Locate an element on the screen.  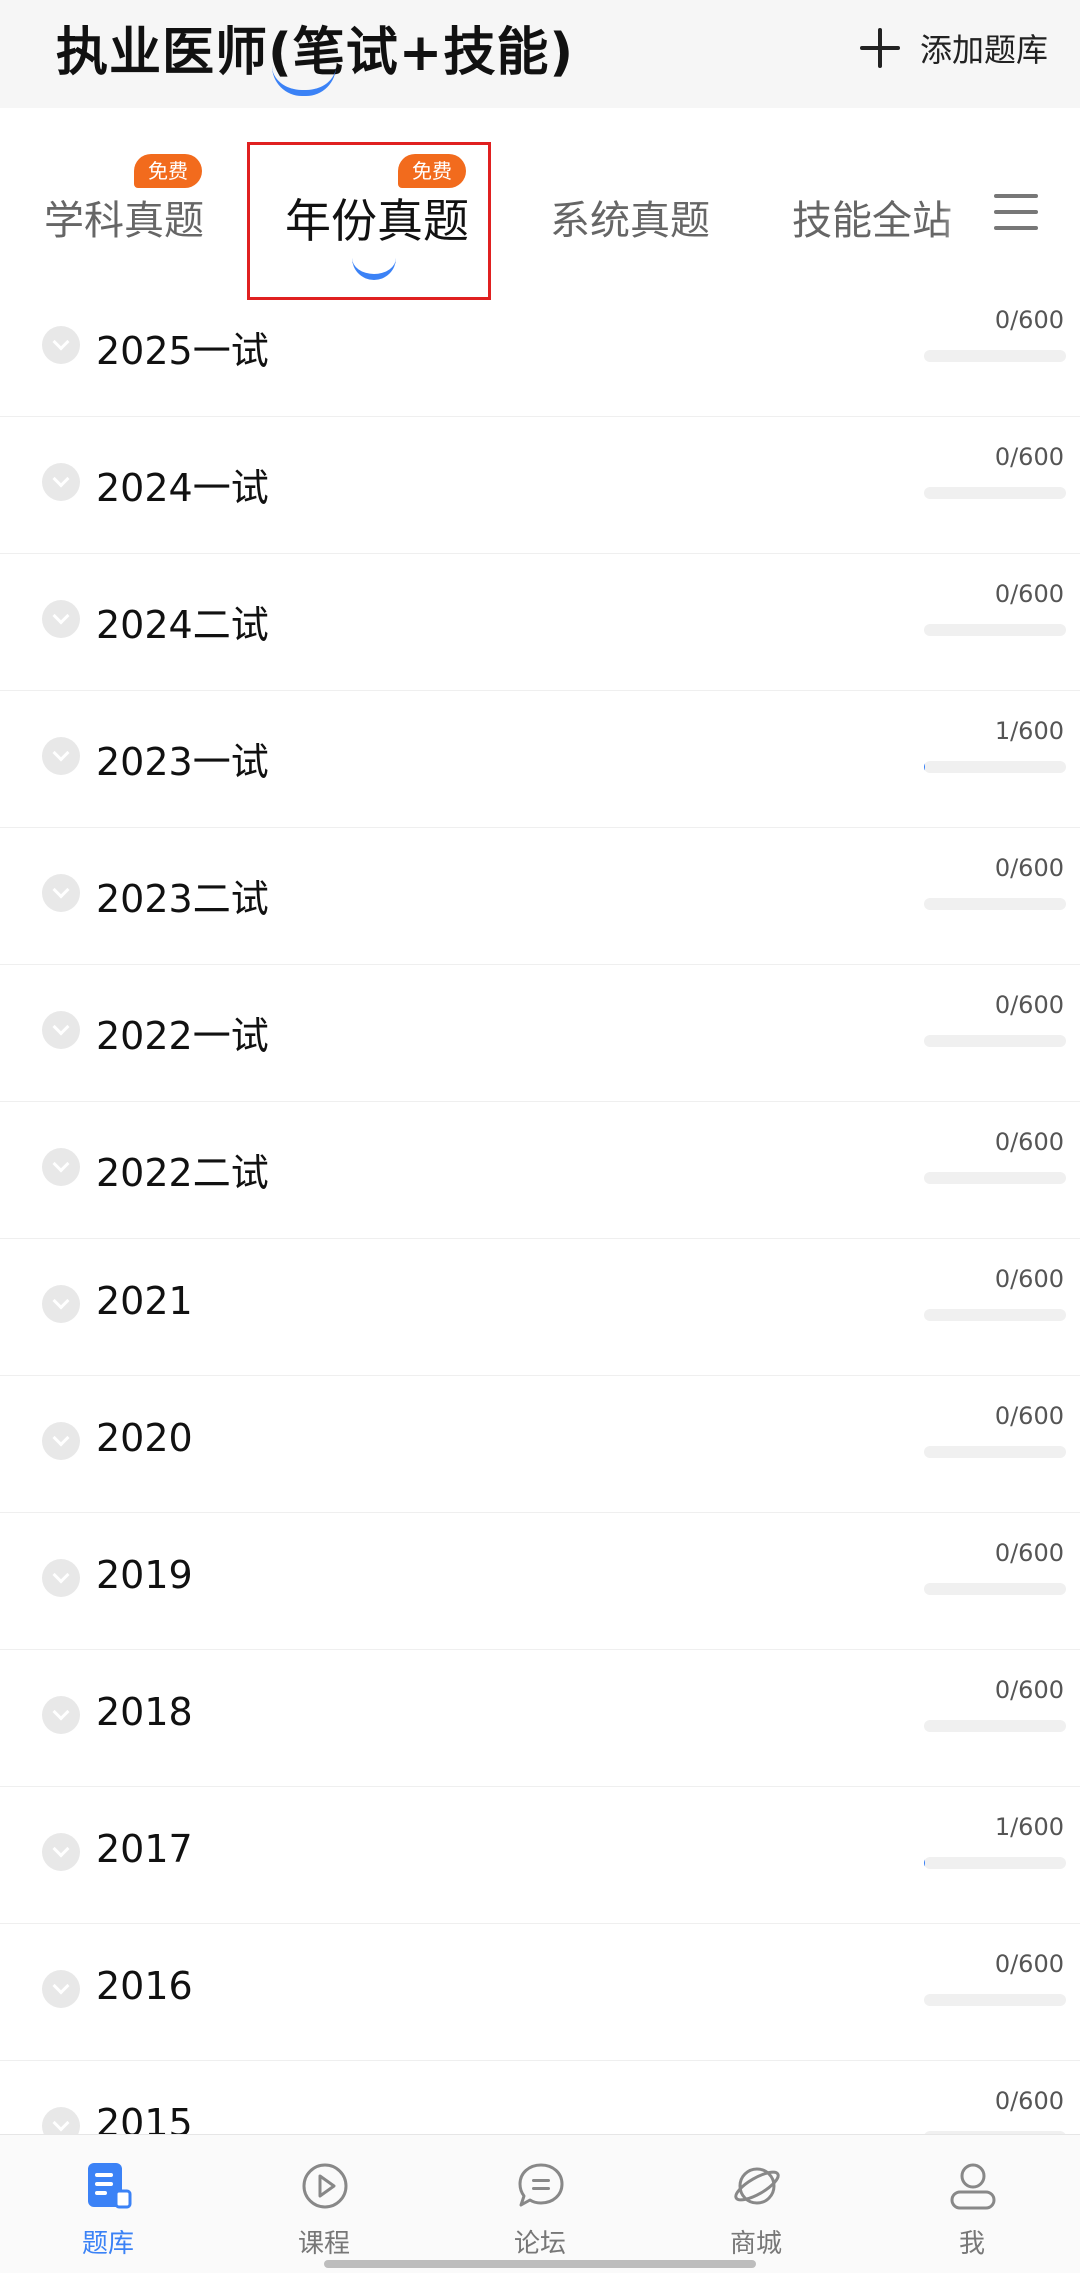
nav-item-forum: 论坛 is located at coordinates (540, 2204).